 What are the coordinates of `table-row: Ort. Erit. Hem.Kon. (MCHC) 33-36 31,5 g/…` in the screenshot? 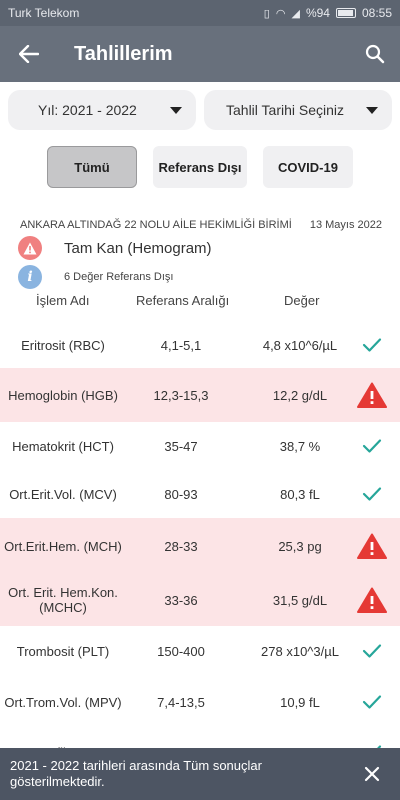 It's located at (200, 600).